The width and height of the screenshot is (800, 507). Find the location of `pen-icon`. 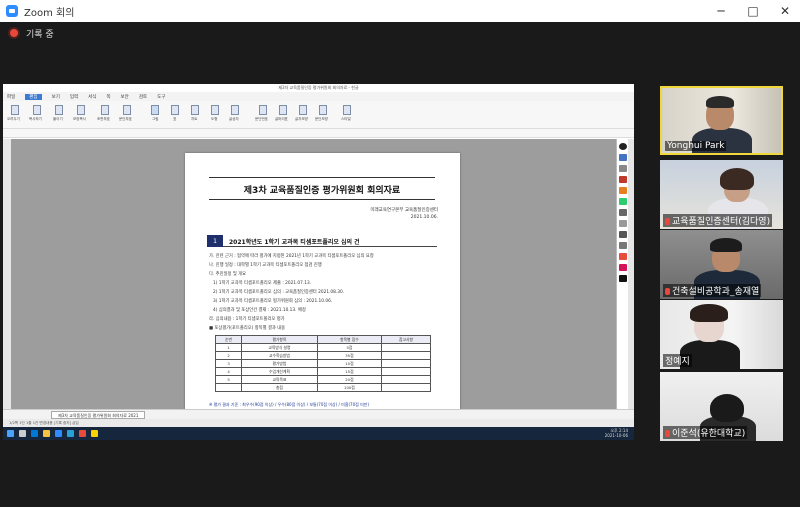

pen-icon is located at coordinates (622, 146).